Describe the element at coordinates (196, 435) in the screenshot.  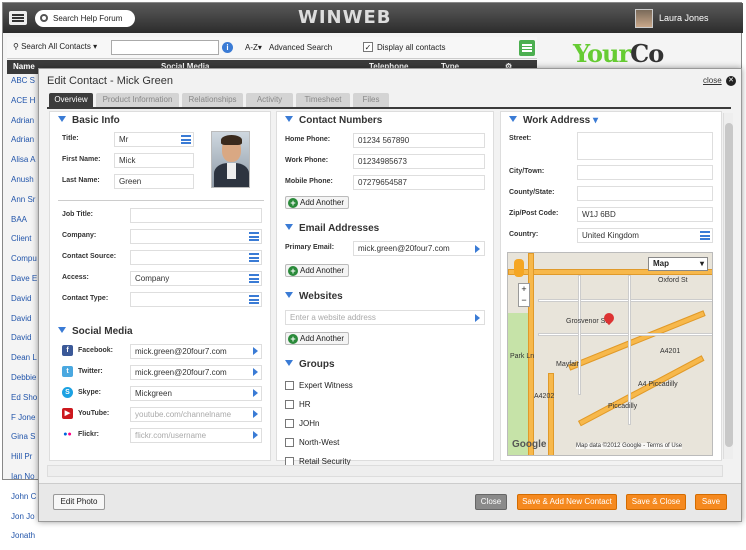
I see `flickr-field: flickr.com/username` at that location.